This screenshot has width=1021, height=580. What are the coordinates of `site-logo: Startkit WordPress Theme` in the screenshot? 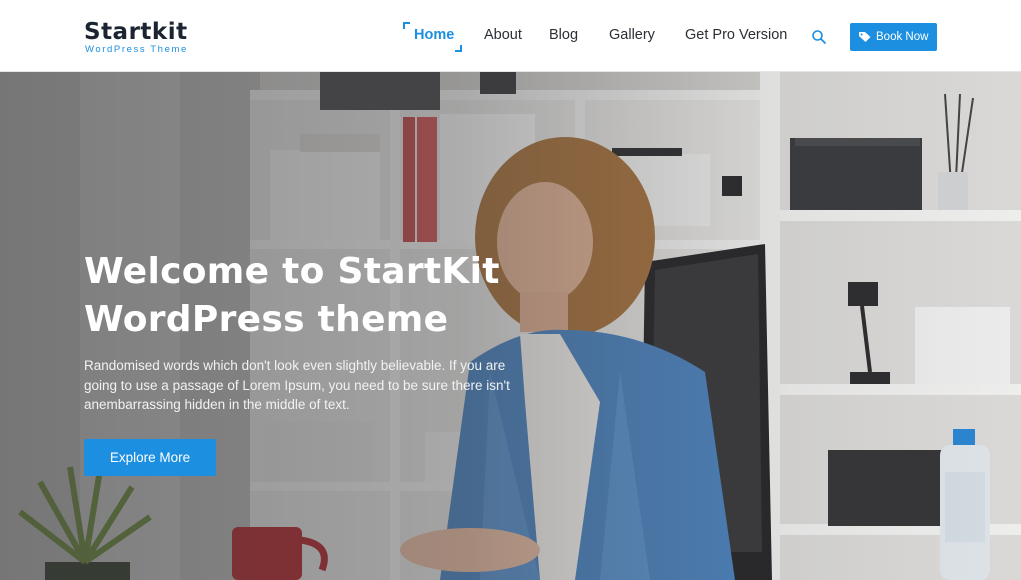 It's located at (144, 38).